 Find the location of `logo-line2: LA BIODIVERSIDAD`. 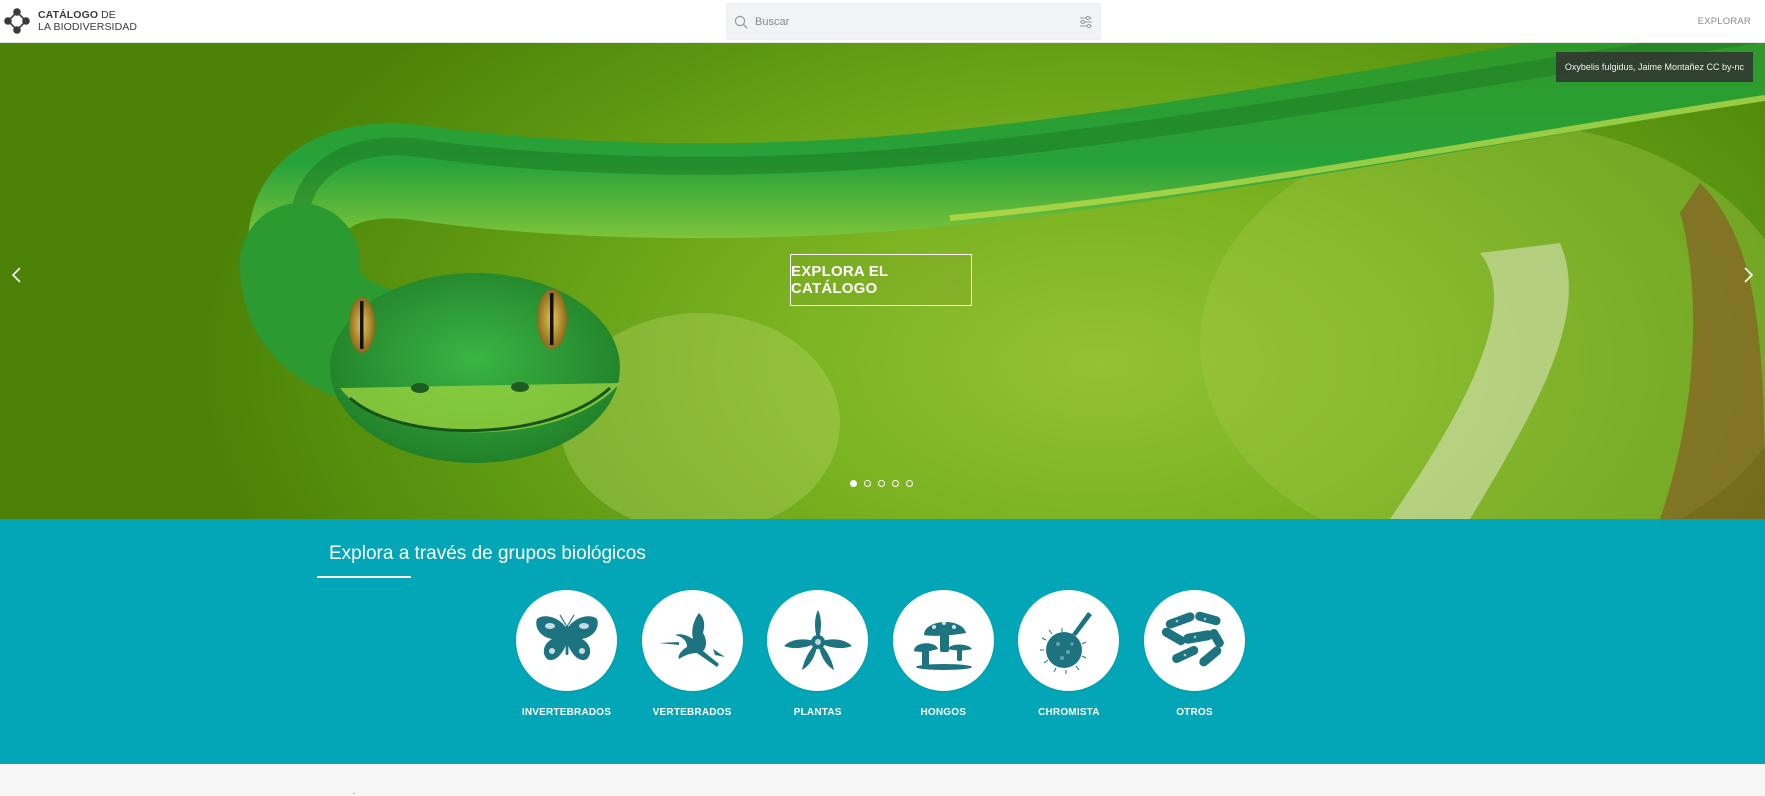

logo-line2: LA BIODIVERSIDAD is located at coordinates (88, 27).